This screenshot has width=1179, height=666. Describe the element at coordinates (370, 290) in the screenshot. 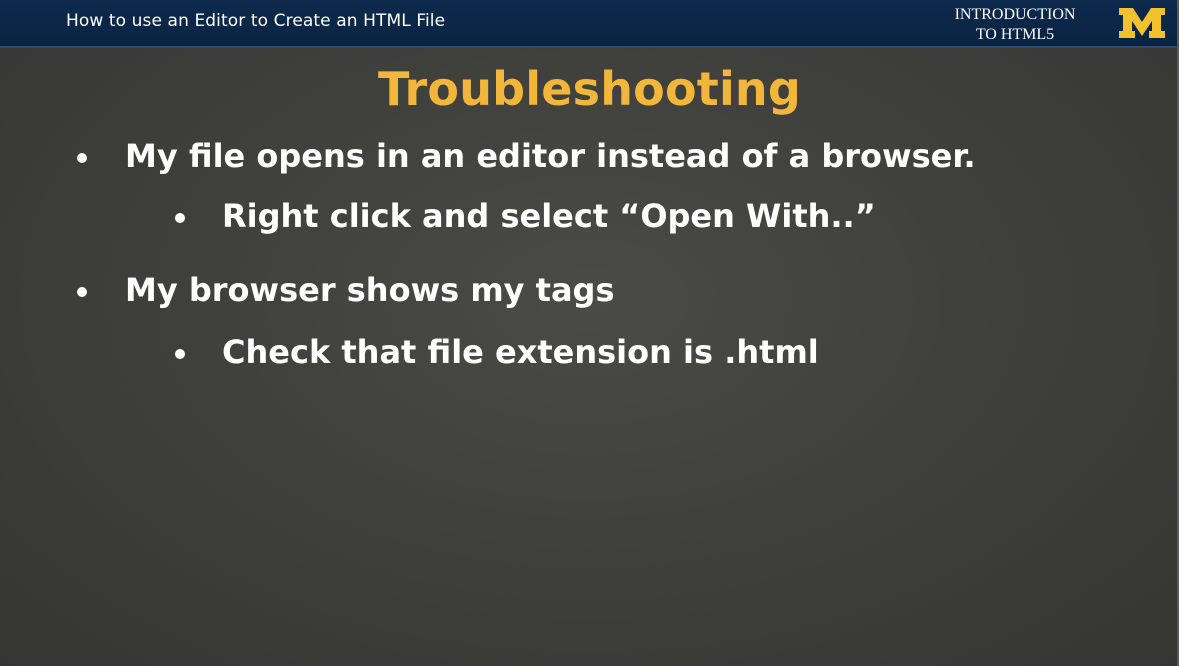

I see `bullet-item: My browser shows my tags` at that location.